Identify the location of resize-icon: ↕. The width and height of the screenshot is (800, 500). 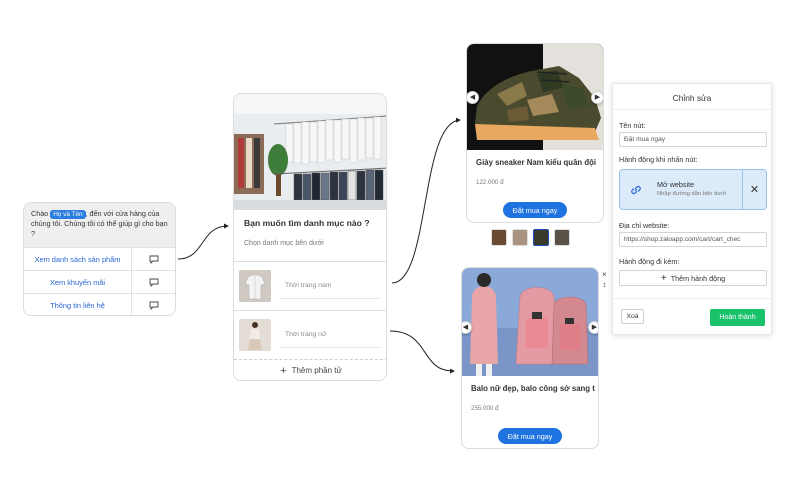
(604, 285).